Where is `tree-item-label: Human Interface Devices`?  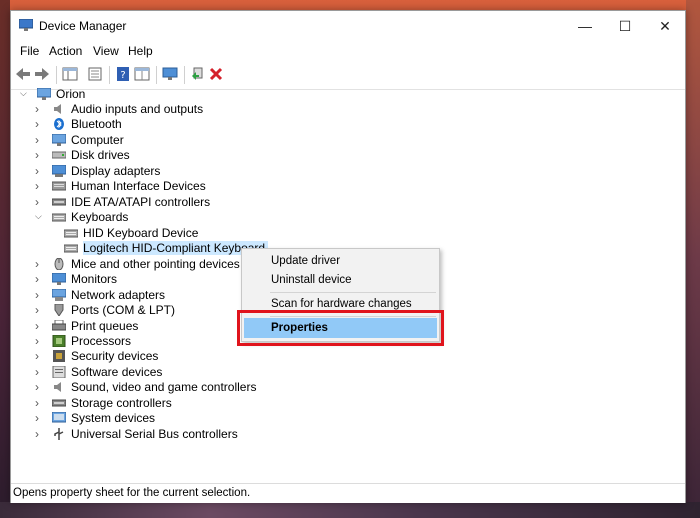
tree-item-label: Human Interface Devices is located at coordinates (138, 185).